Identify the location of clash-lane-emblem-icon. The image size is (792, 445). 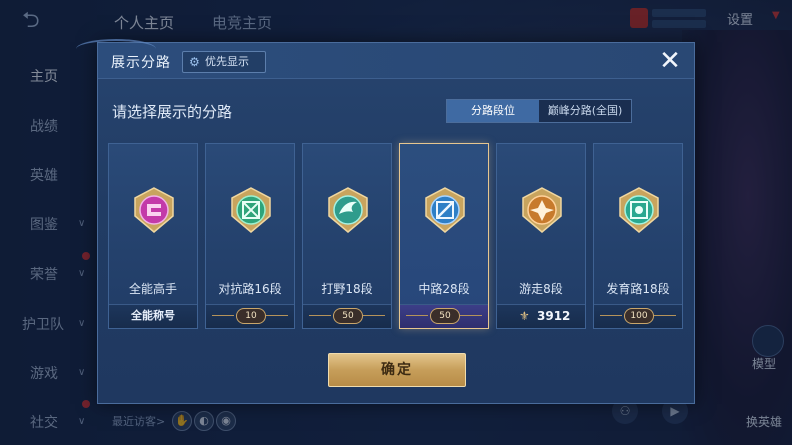
(251, 210).